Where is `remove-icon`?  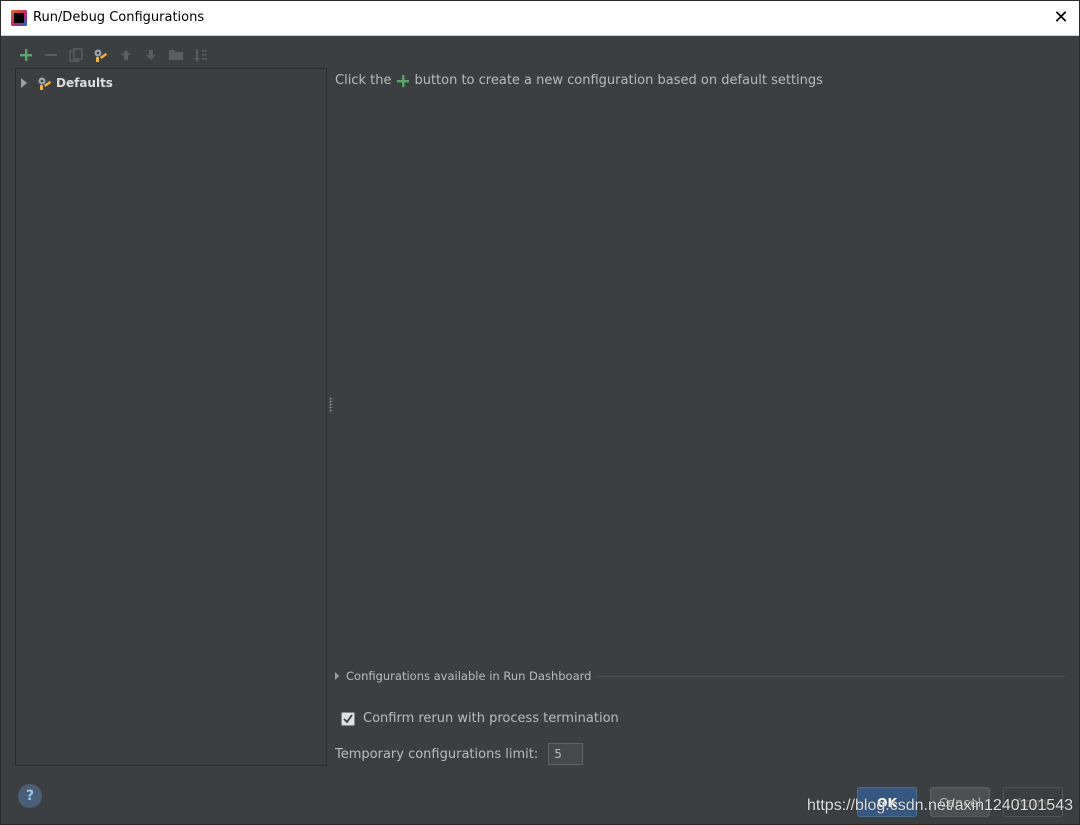
remove-icon is located at coordinates (51, 55).